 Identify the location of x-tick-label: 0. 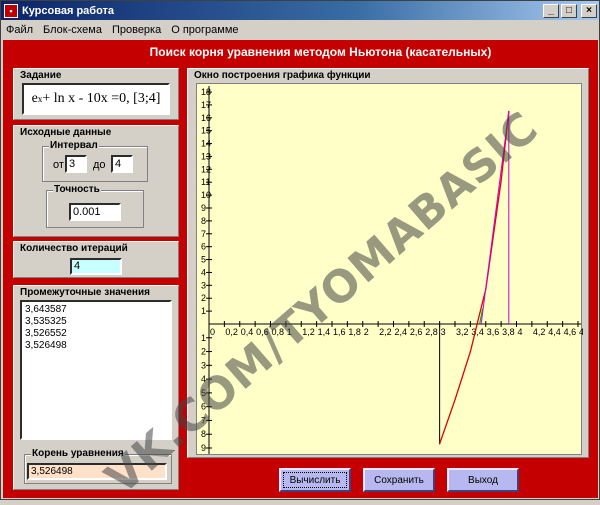
(212, 332).